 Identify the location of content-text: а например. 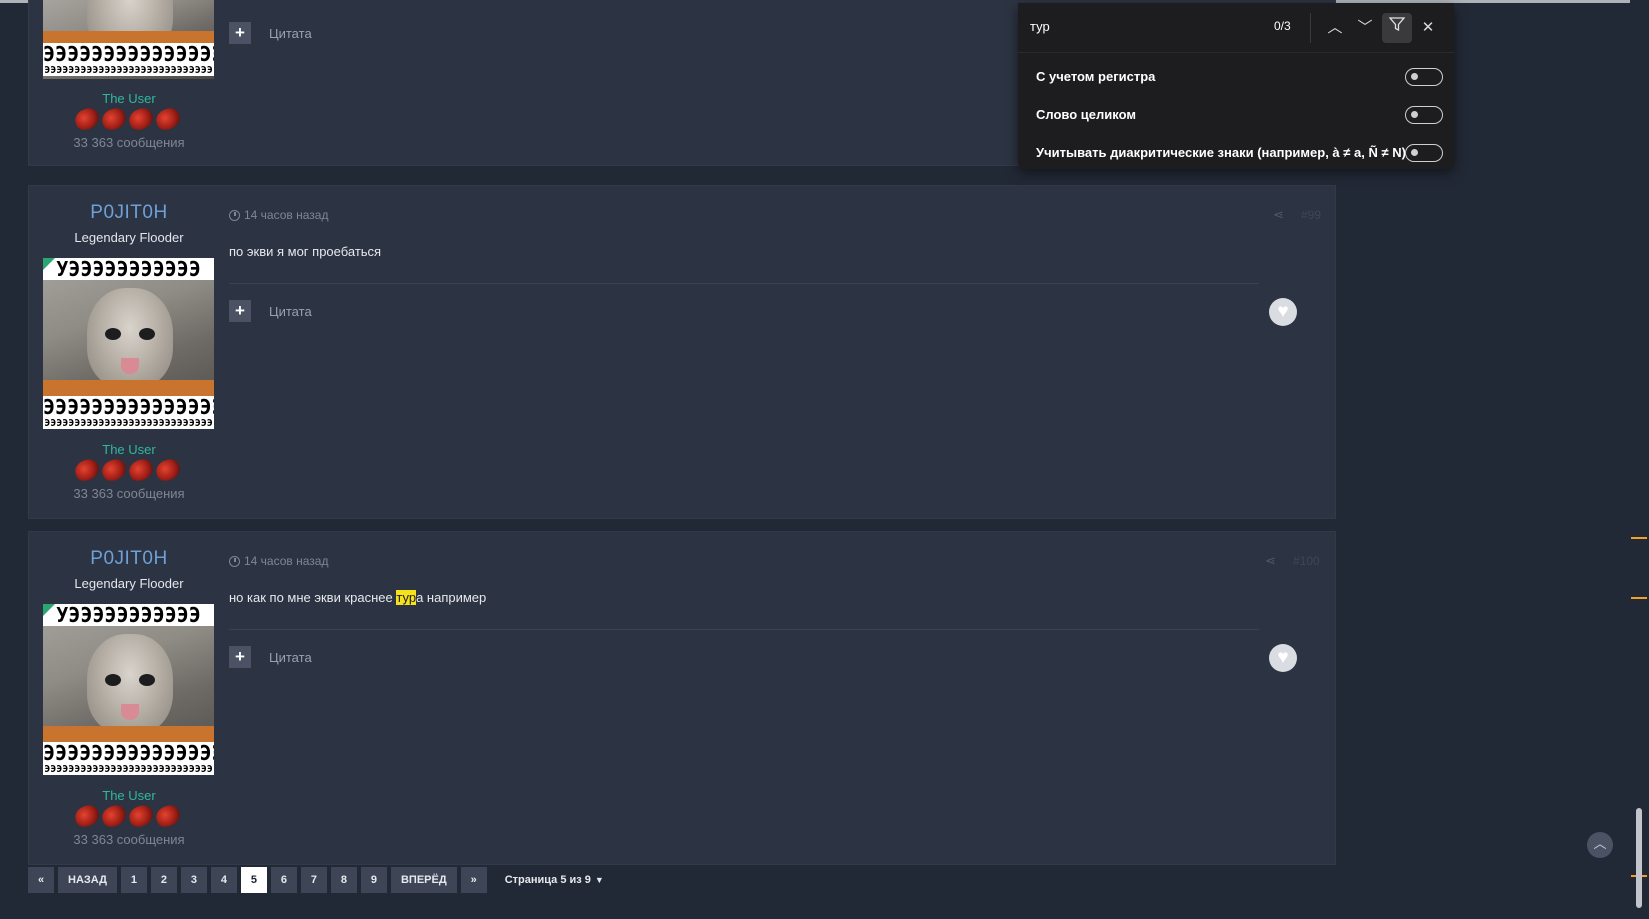
(451, 597).